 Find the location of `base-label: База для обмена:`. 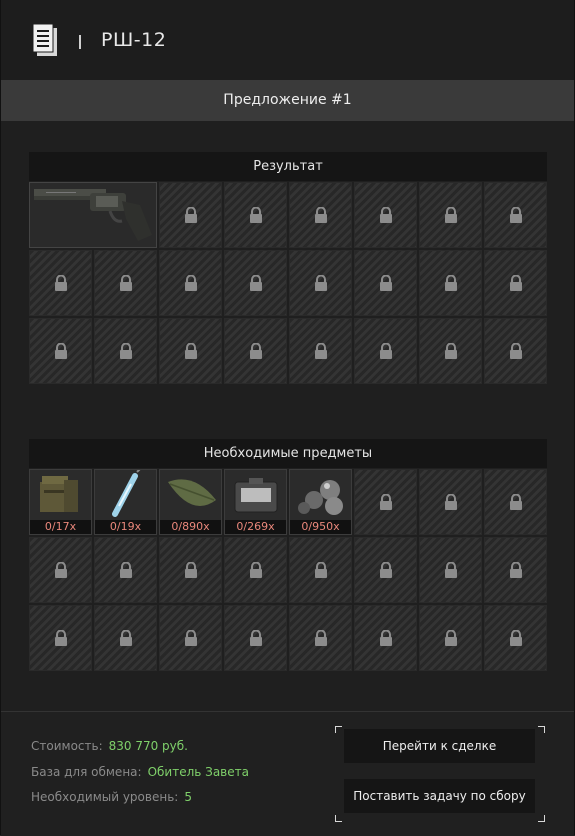

base-label: База для обмена: is located at coordinates (86, 772).